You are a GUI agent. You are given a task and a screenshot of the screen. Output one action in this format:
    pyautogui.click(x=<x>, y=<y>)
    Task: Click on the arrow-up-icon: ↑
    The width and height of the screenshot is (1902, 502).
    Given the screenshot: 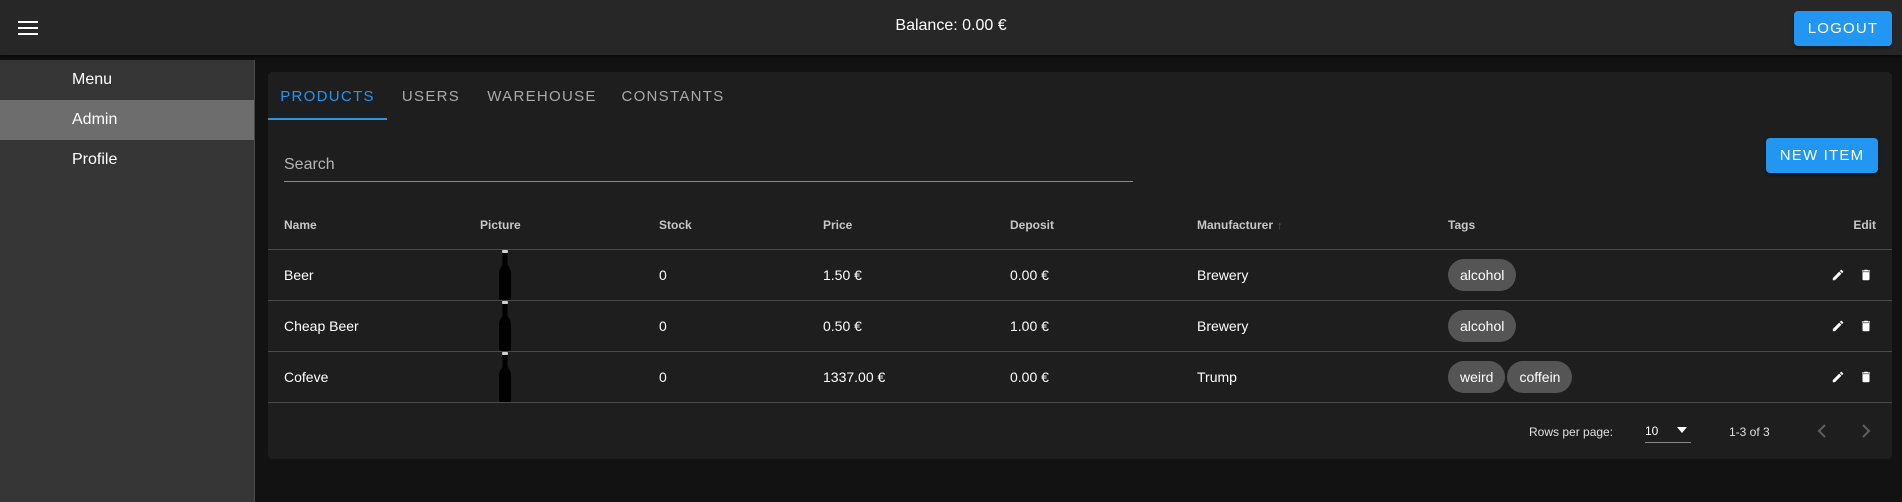 What is the action you would take?
    pyautogui.click(x=1280, y=226)
    